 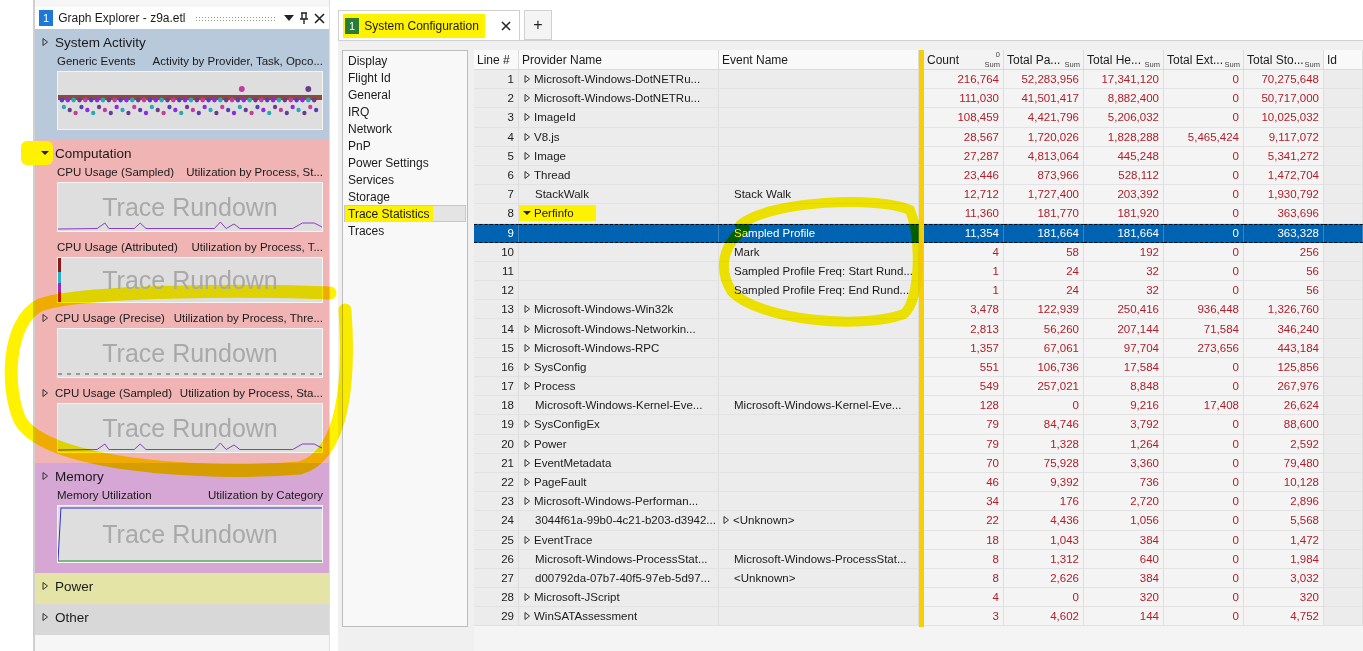 What do you see at coordinates (1343, 60) in the screenshot?
I see `column-header: Id` at bounding box center [1343, 60].